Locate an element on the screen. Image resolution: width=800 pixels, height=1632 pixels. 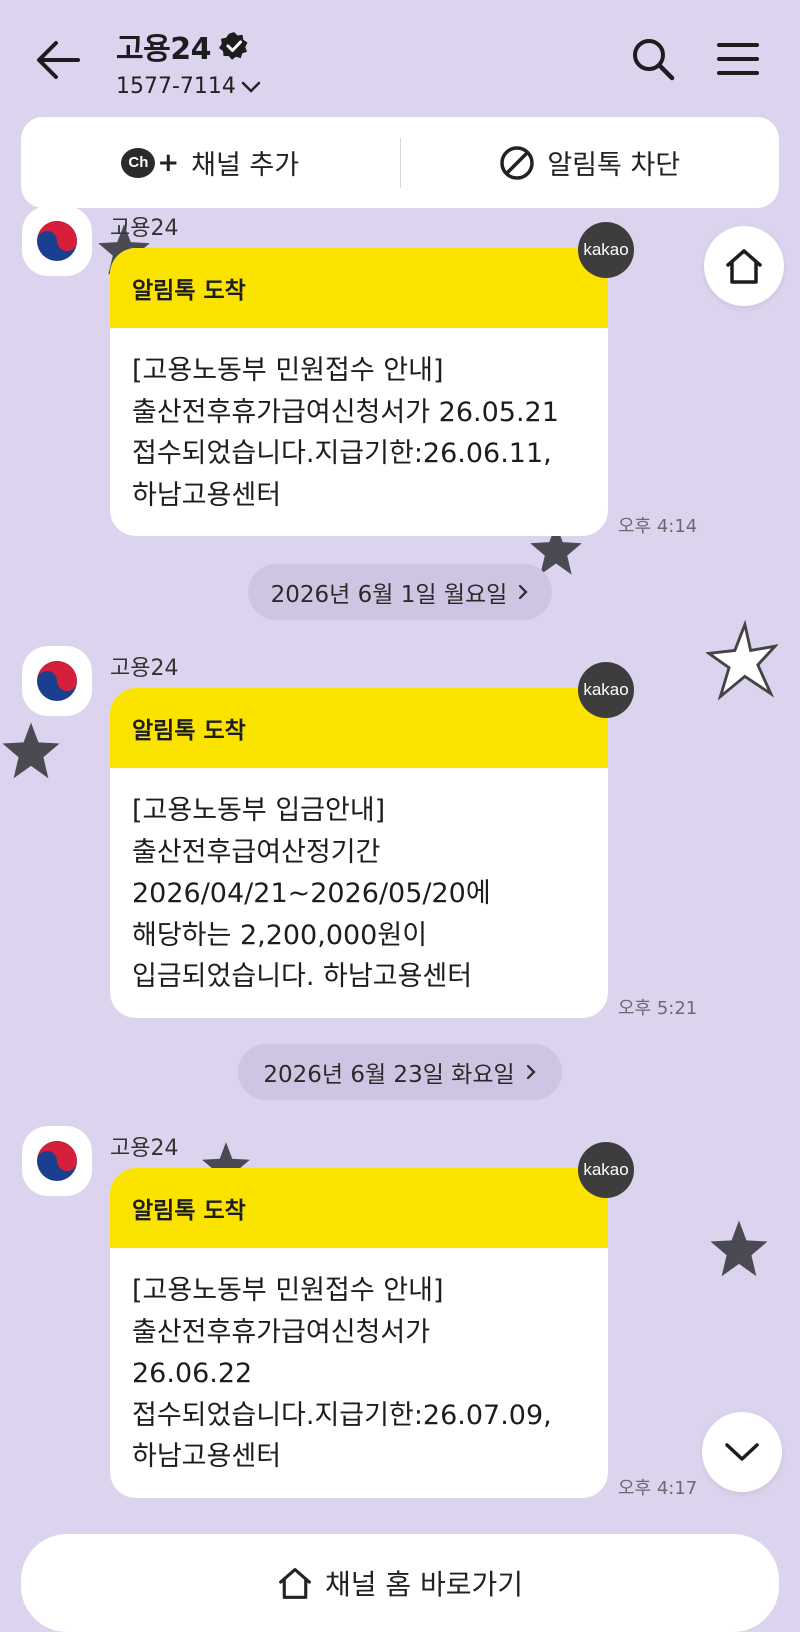
message-time: 오후 4:17 is located at coordinates (658, 1488).